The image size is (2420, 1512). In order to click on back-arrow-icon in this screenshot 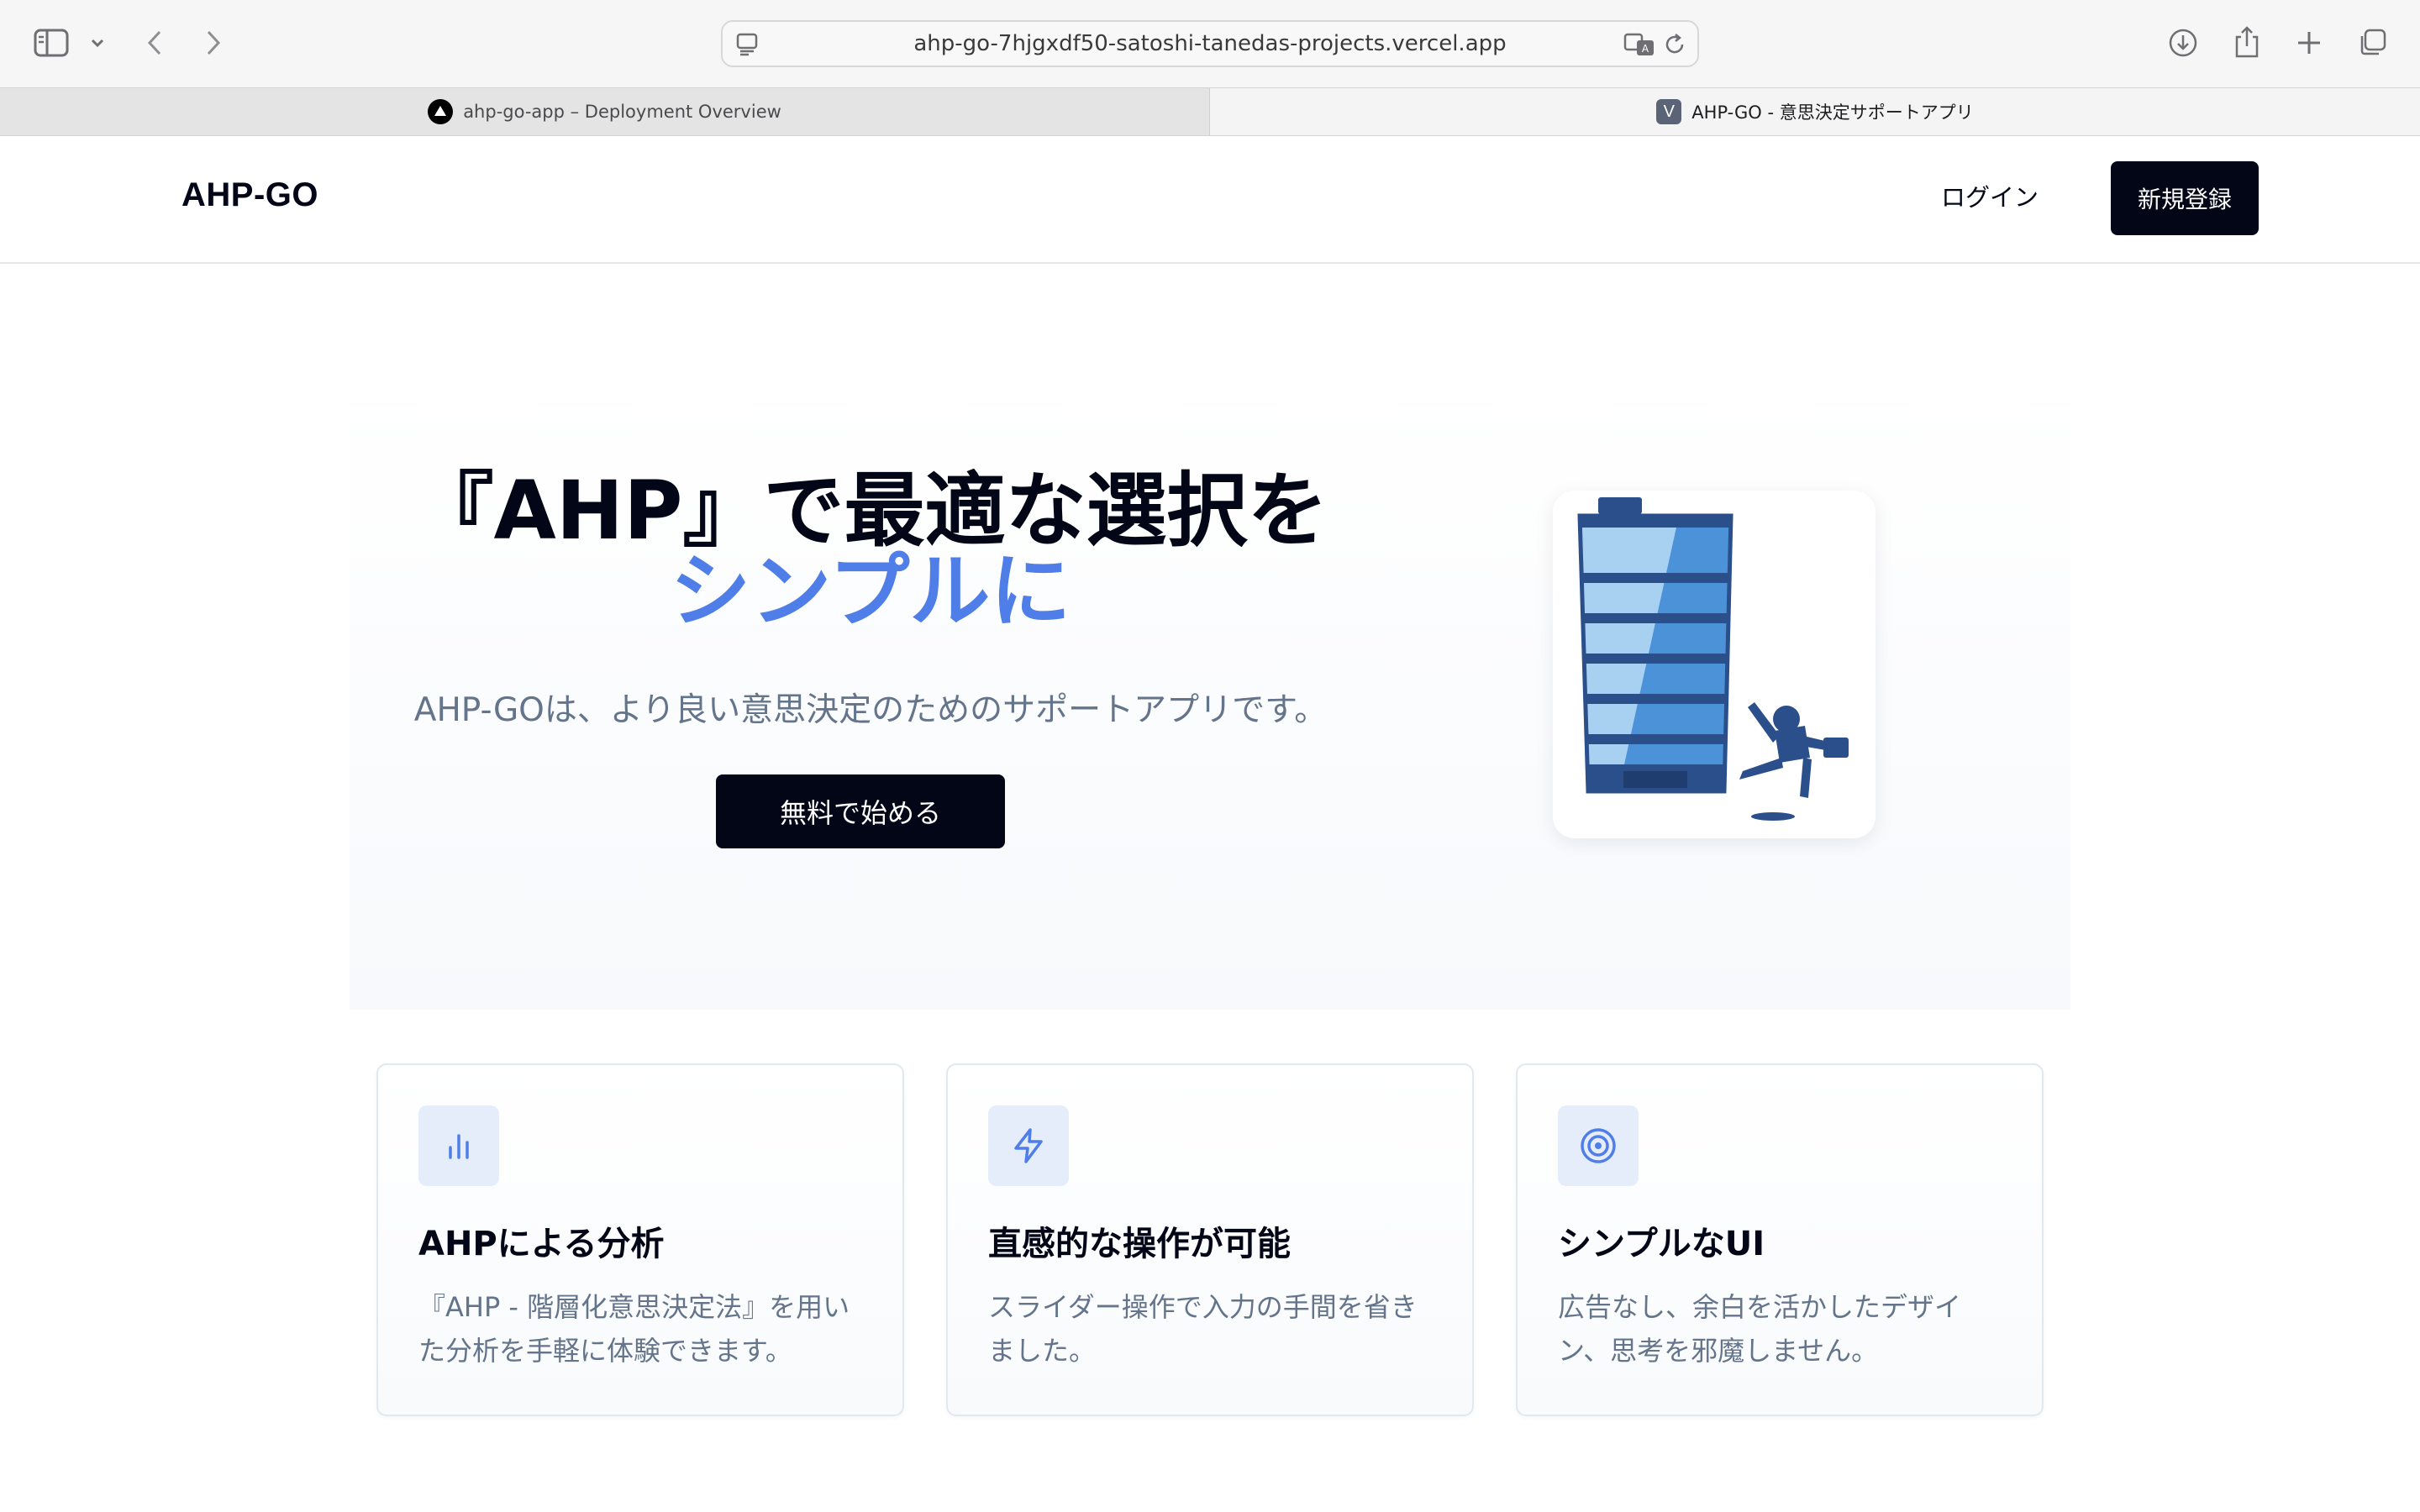, I will do `click(154, 42)`.